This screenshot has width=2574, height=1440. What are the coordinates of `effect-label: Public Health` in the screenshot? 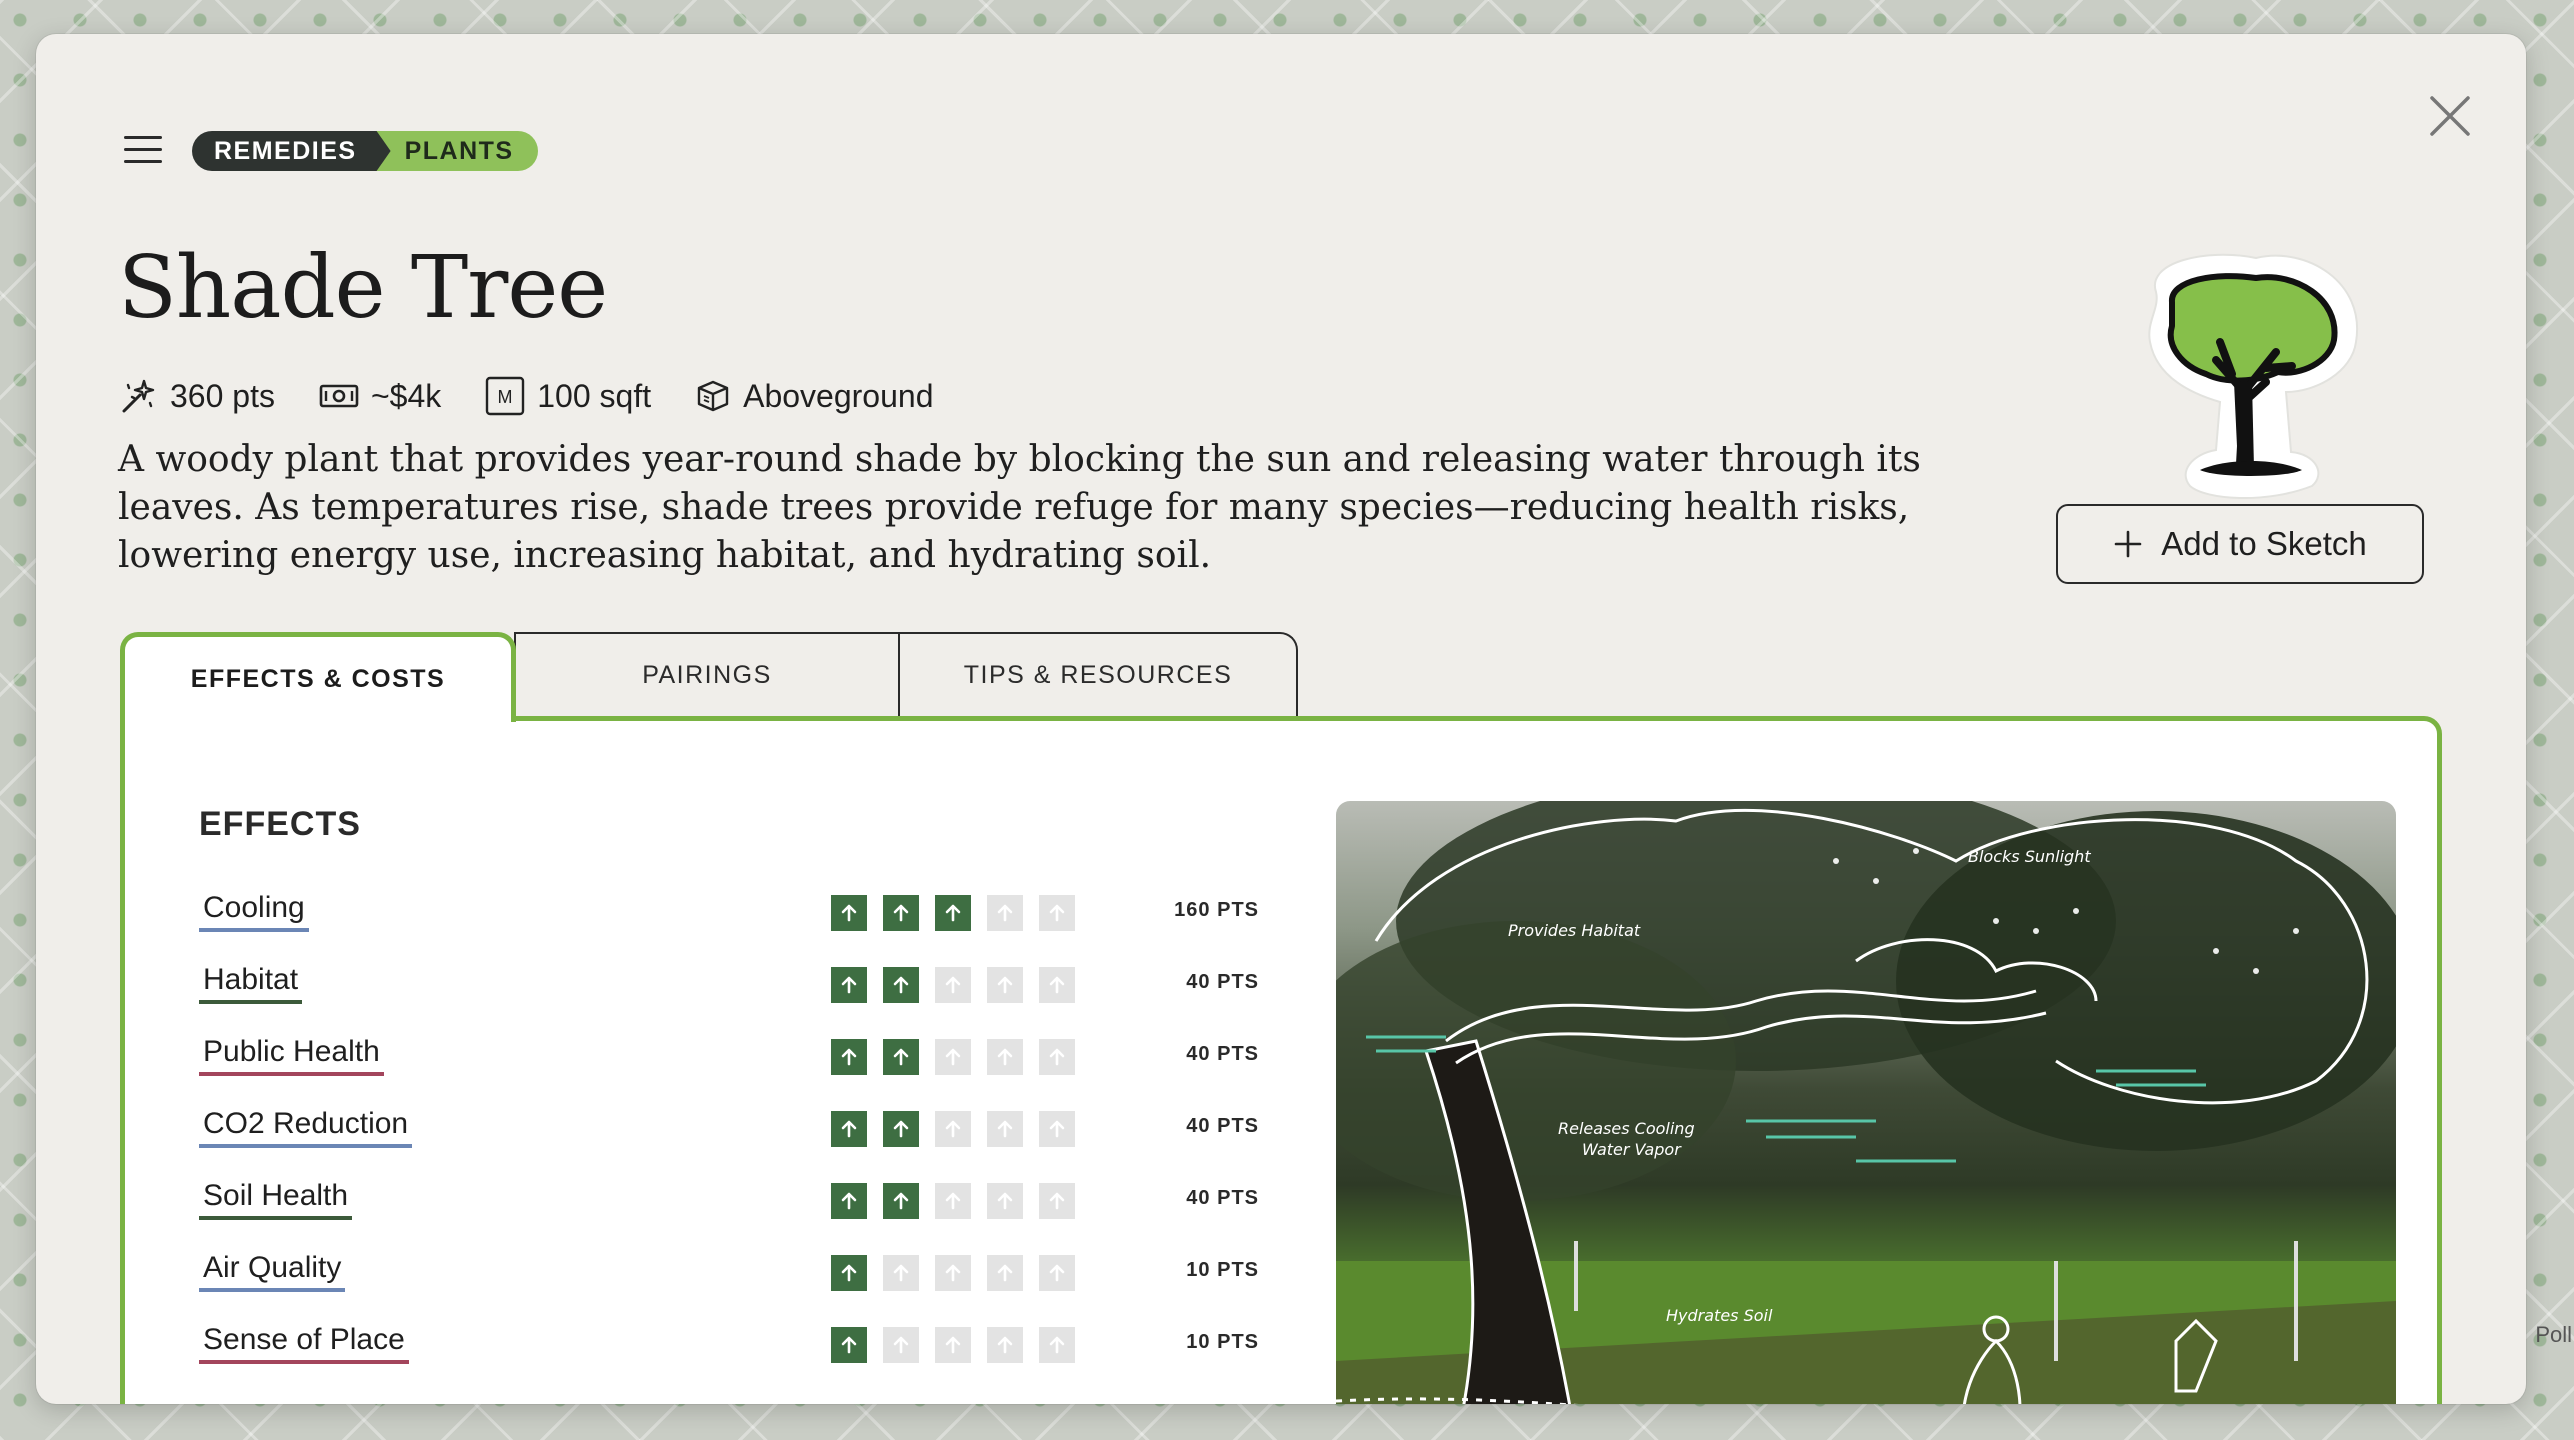 It's located at (291, 1055).